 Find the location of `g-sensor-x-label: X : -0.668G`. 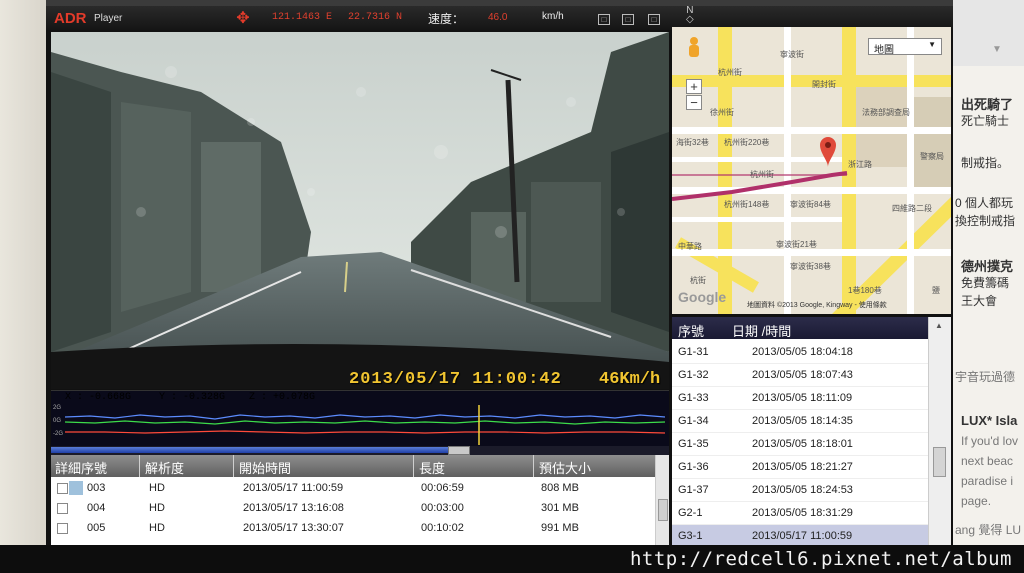

g-sensor-x-label: X : -0.668G is located at coordinates (98, 397).